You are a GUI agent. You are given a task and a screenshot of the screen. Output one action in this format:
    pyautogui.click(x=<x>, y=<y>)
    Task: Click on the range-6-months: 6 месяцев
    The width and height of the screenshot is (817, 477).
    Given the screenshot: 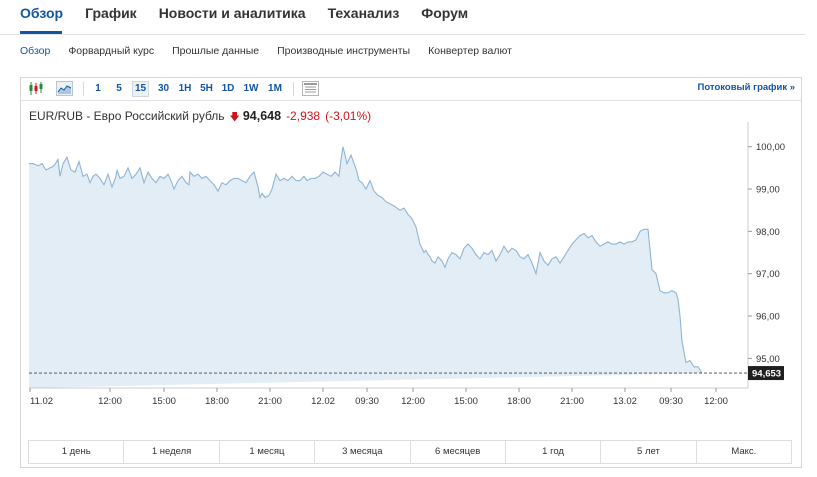 What is the action you would take?
    pyautogui.click(x=458, y=452)
    